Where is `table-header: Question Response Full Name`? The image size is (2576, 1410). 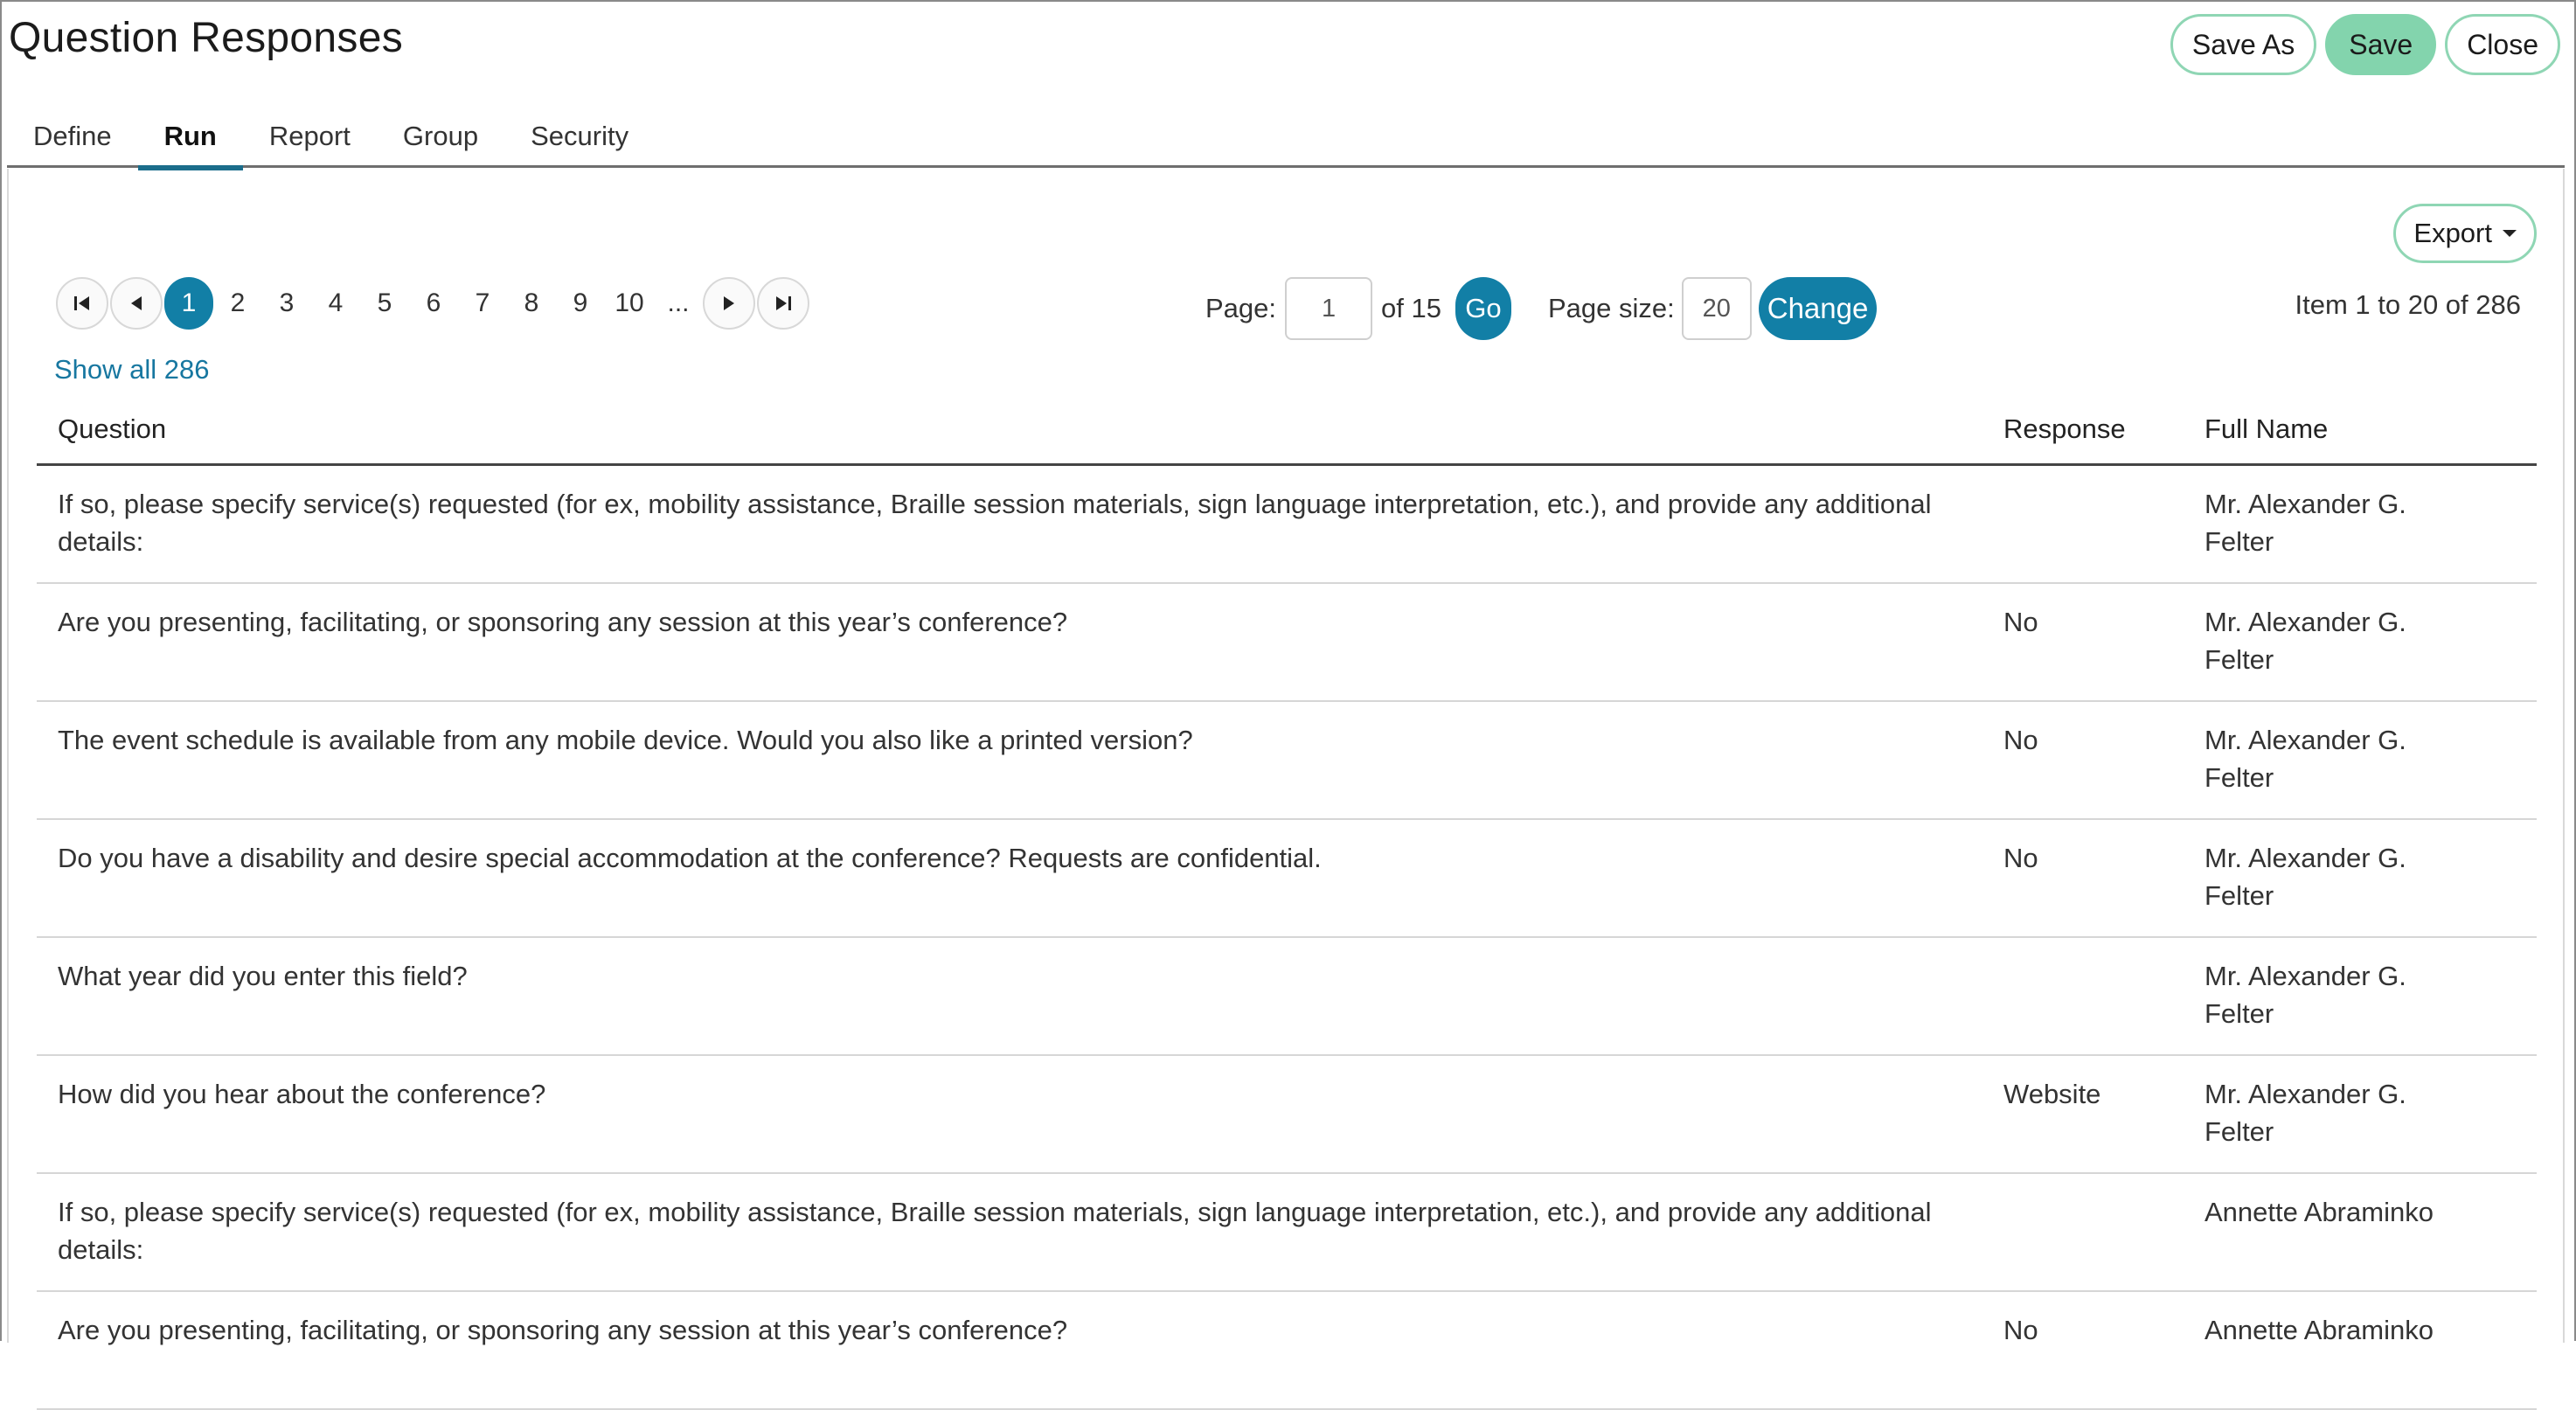 table-header: Question Response Full Name is located at coordinates (1287, 430).